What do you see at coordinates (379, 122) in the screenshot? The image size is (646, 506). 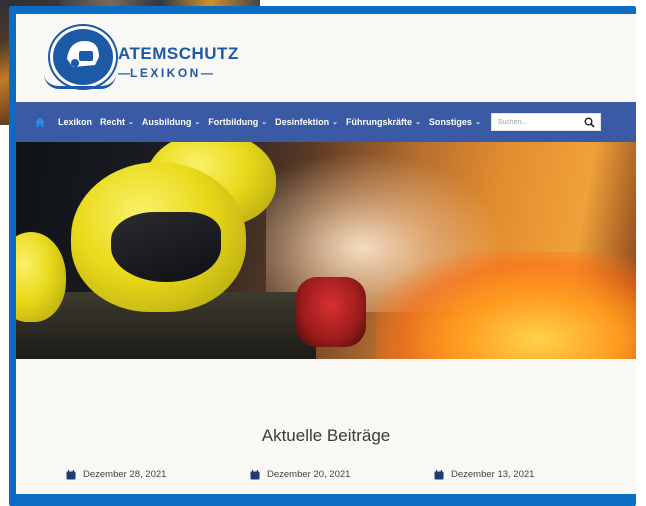 I see `nav-item-label: Führungskräfte` at bounding box center [379, 122].